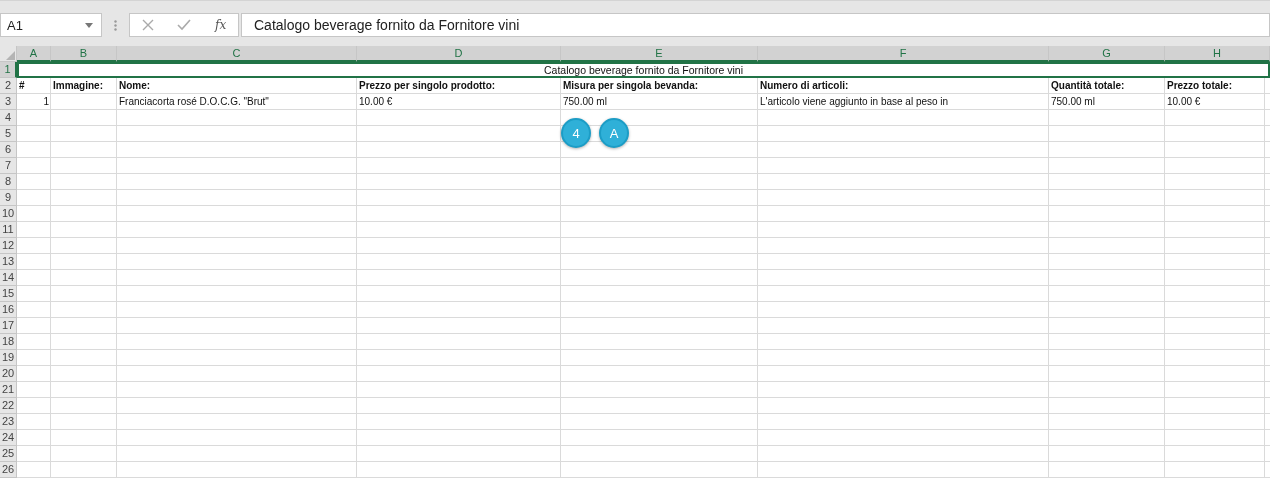 The height and width of the screenshot is (478, 1270). What do you see at coordinates (8, 134) in the screenshot?
I see `row-header: 5` at bounding box center [8, 134].